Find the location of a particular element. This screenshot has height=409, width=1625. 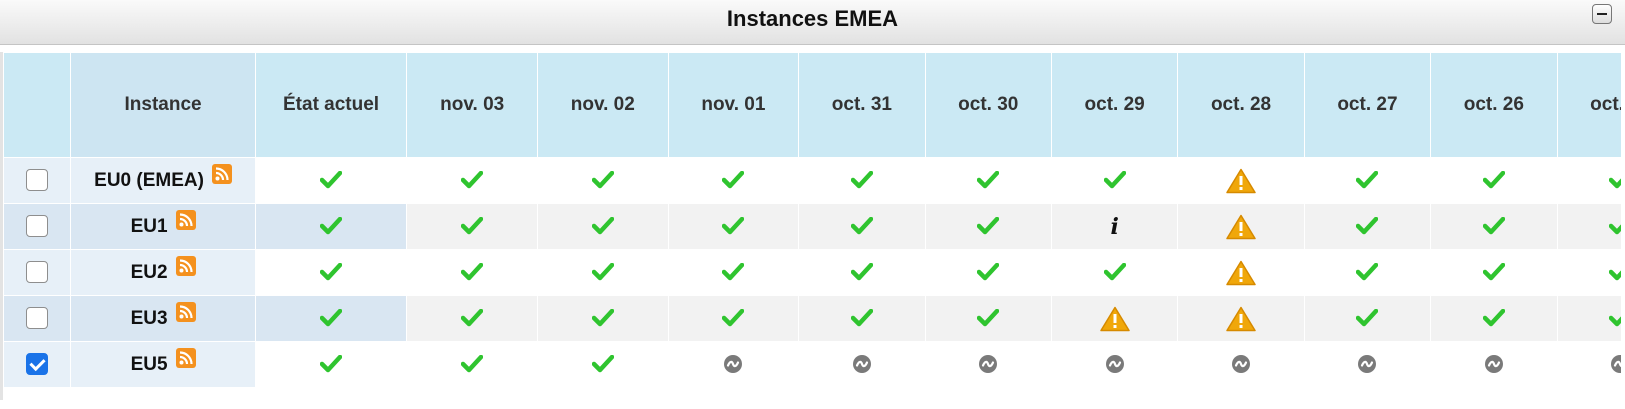

header-date: oct. 28 is located at coordinates (1241, 105).